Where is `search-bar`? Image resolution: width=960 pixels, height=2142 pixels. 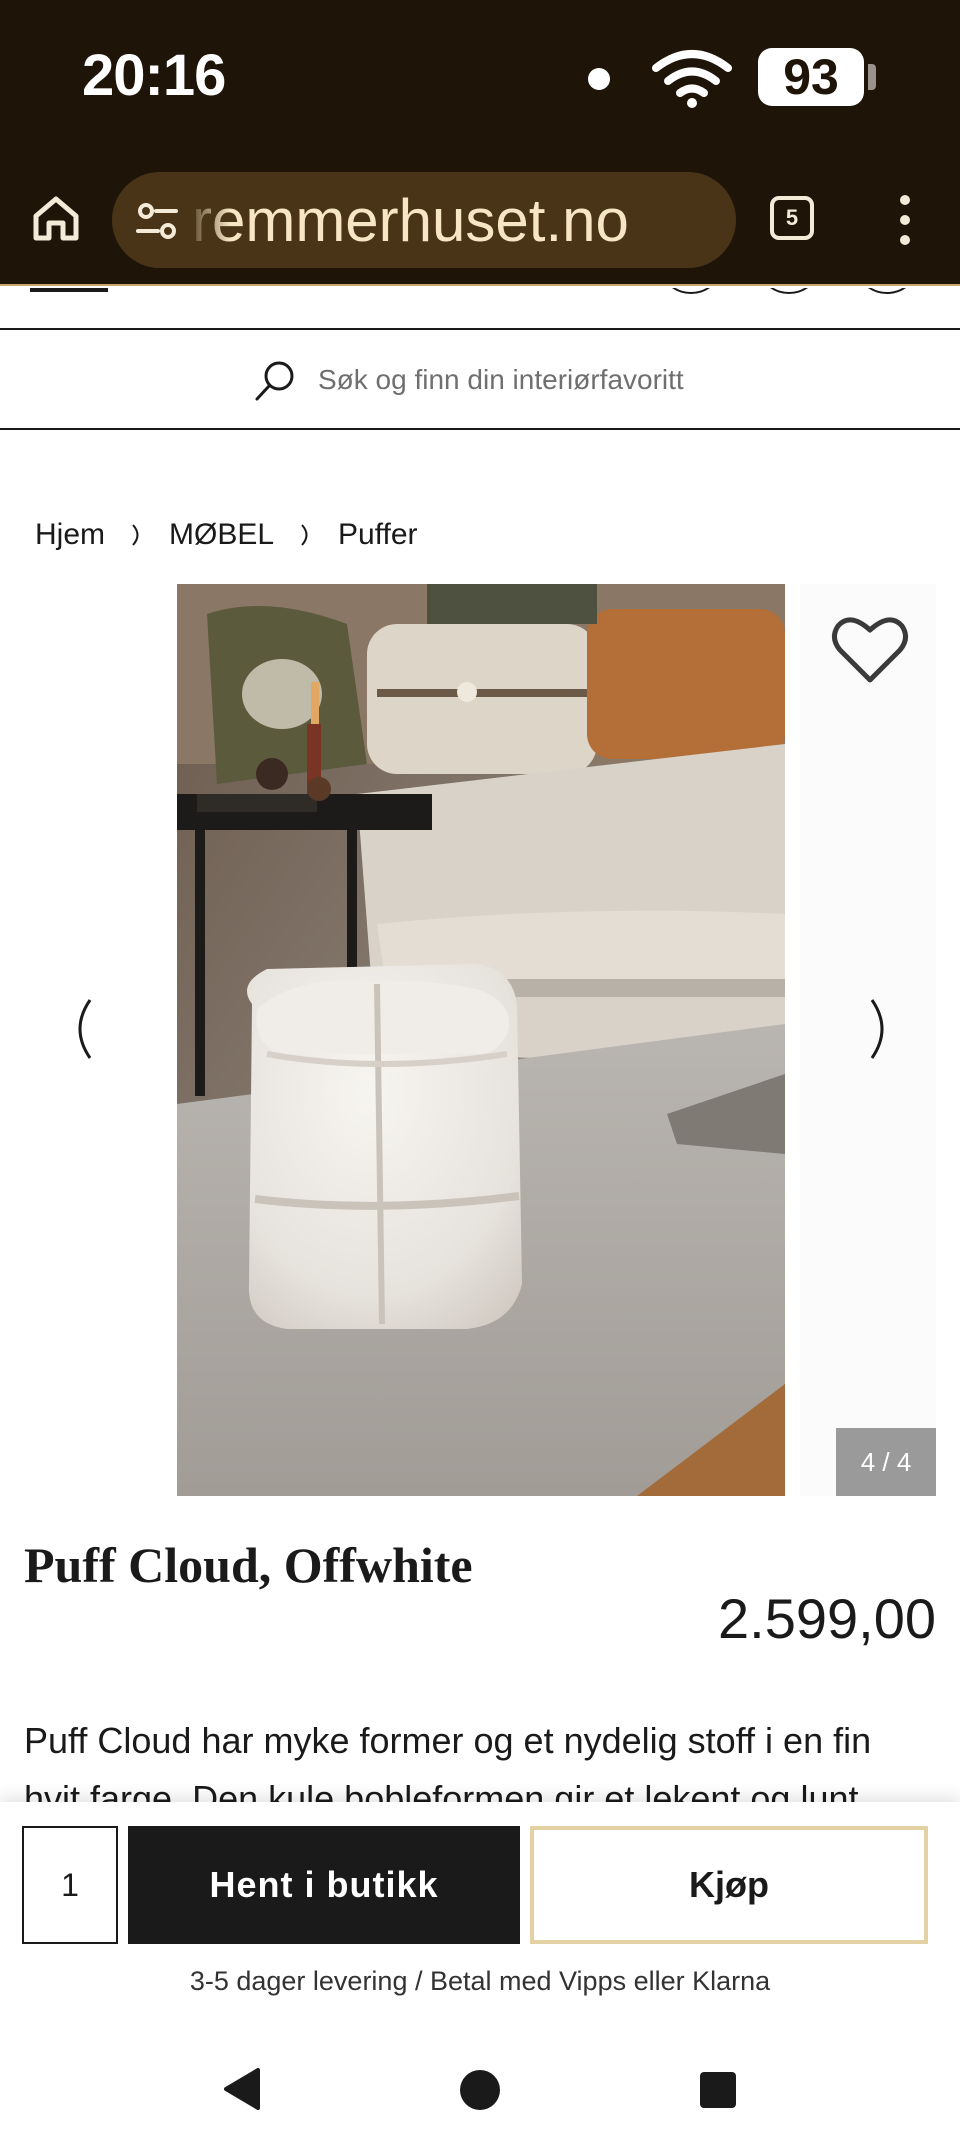 search-bar is located at coordinates (480, 380).